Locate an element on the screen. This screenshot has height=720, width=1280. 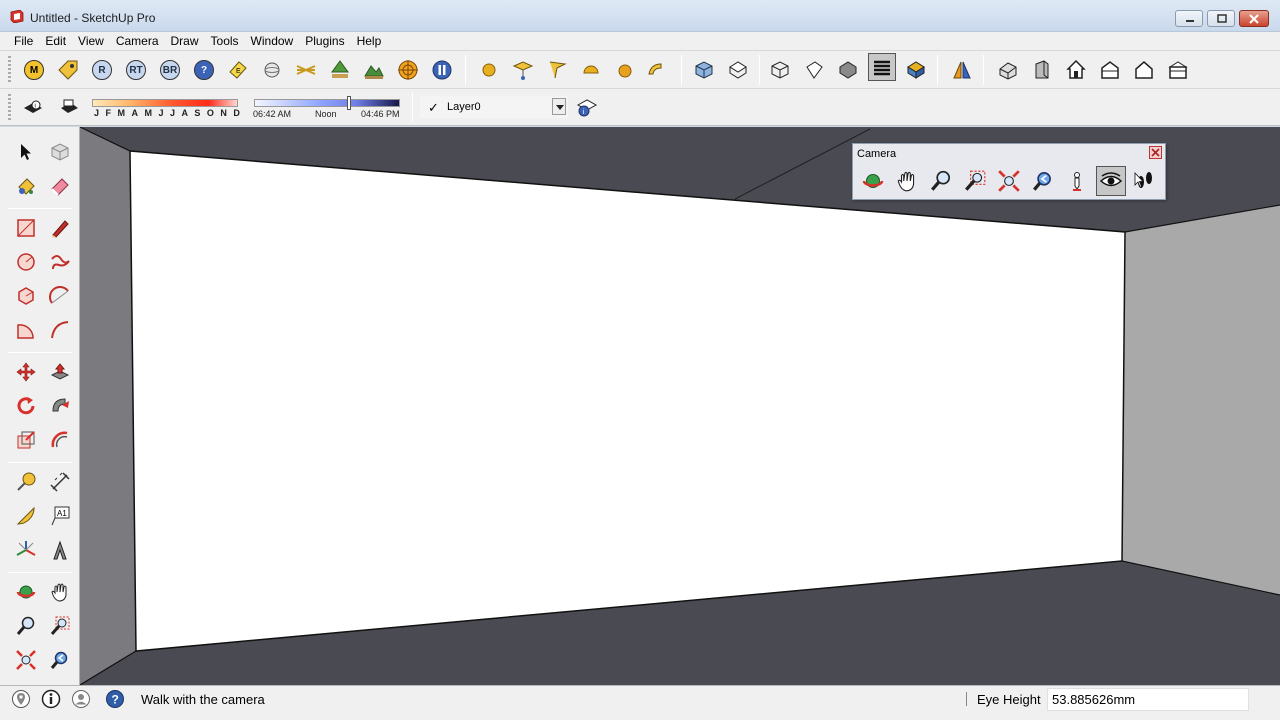
instructor-button: ? is located at coordinates (115, 699).